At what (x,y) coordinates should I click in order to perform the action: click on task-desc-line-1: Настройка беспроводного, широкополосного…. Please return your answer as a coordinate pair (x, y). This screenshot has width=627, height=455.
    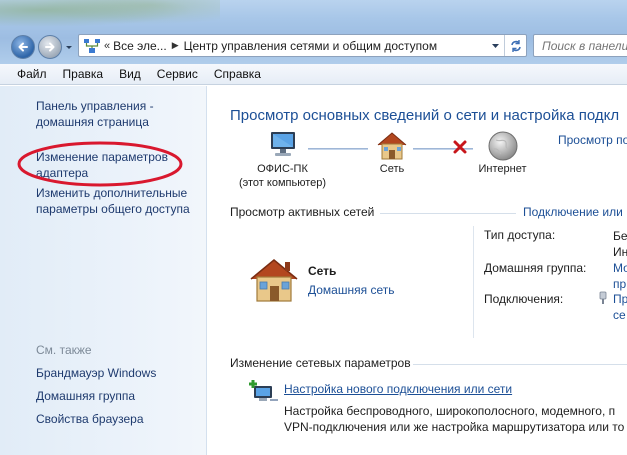
    Looking at the image, I should click on (450, 411).